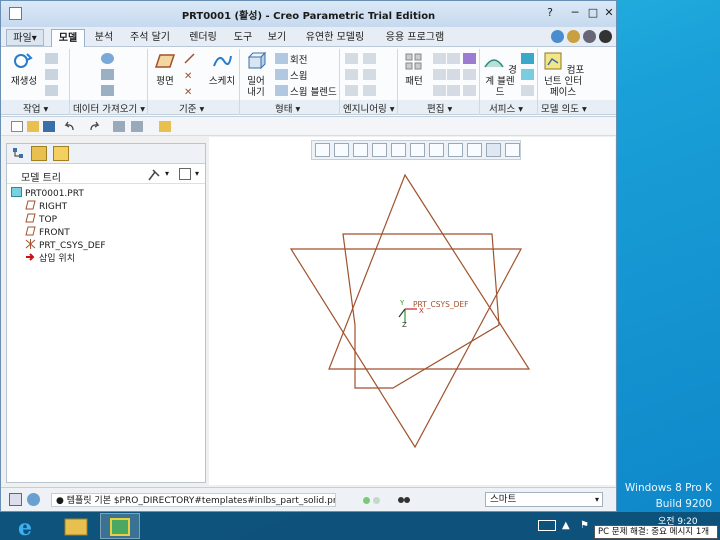 The width and height of the screenshot is (720, 540). What do you see at coordinates (544, 499) in the screenshot?
I see `selection-filter: 스마트 ▾` at bounding box center [544, 499].